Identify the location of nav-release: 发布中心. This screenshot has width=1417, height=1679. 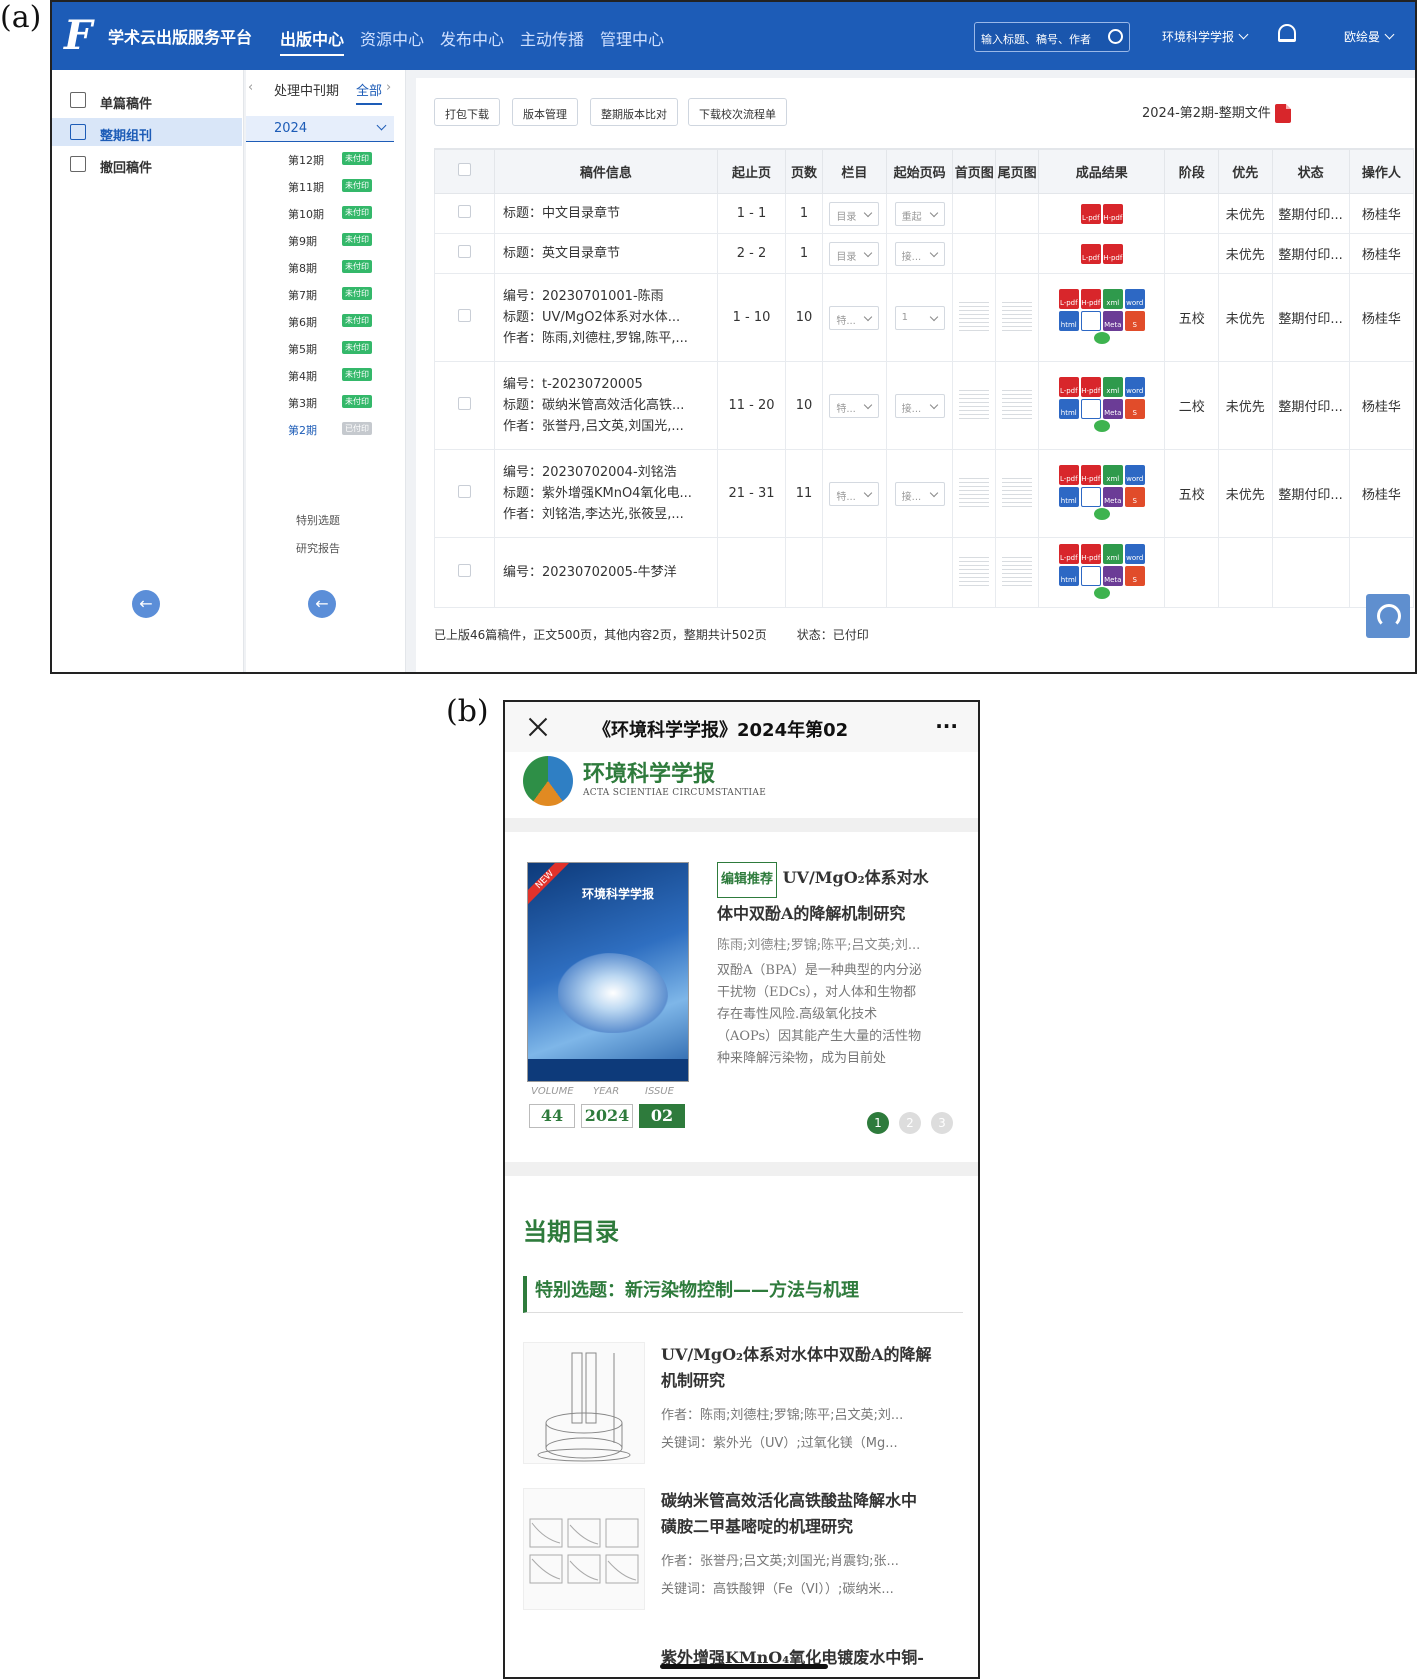
(472, 38).